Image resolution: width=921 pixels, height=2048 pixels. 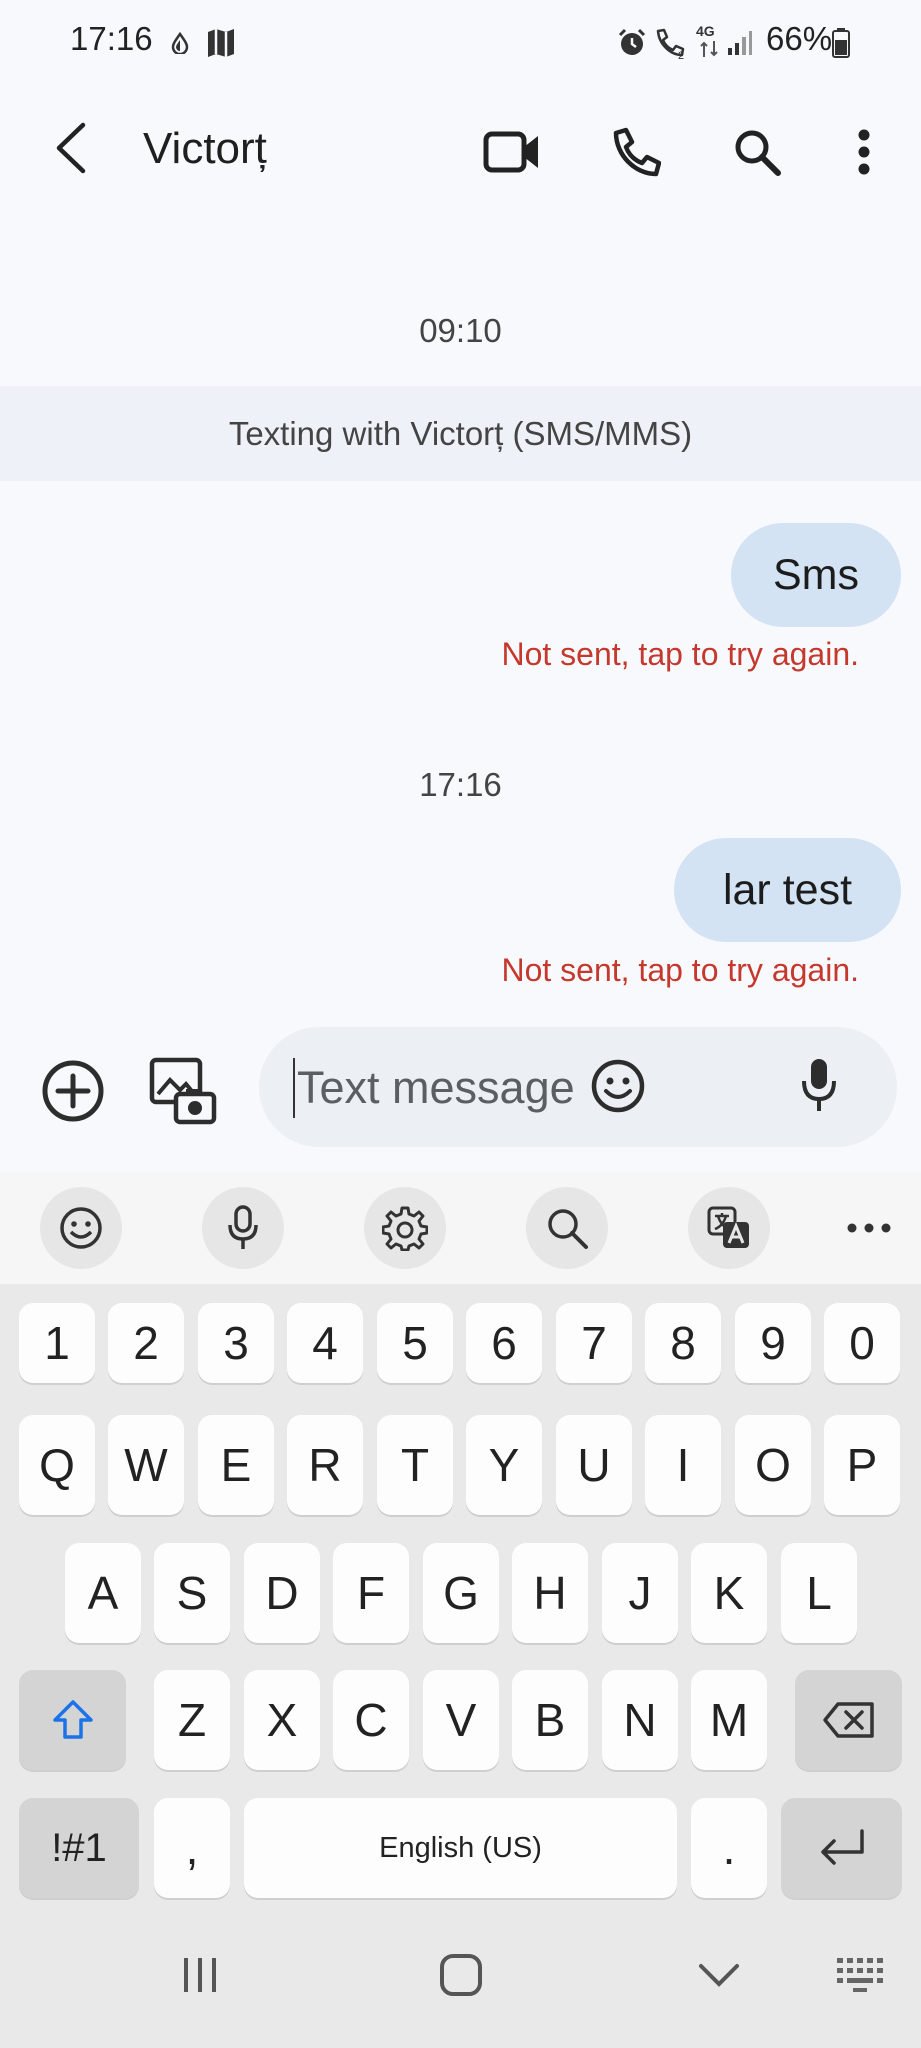 What do you see at coordinates (236, 1465) in the screenshot?
I see `key-e: E` at bounding box center [236, 1465].